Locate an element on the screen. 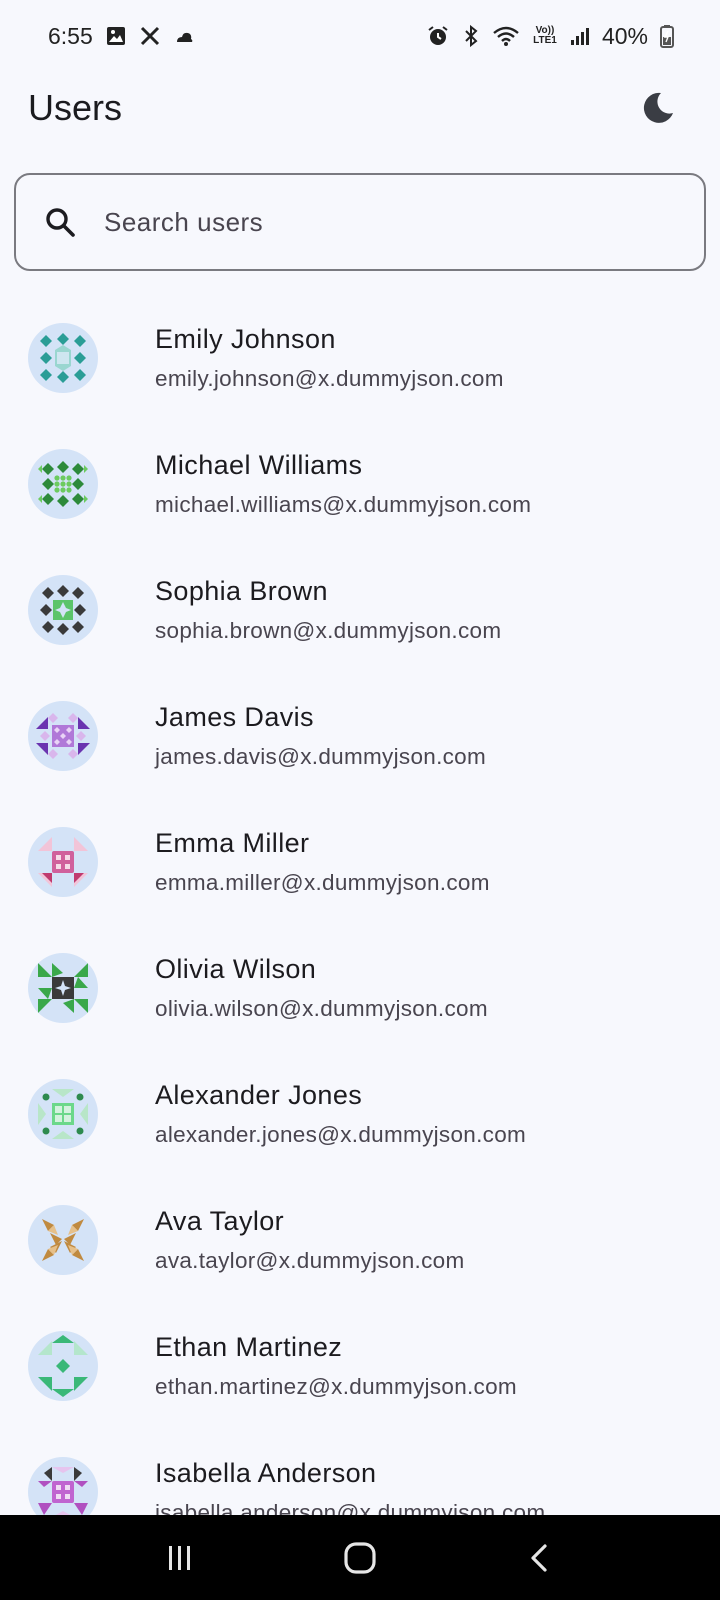 The height and width of the screenshot is (1600, 720). user-name: Olivia Wilson is located at coordinates (236, 969).